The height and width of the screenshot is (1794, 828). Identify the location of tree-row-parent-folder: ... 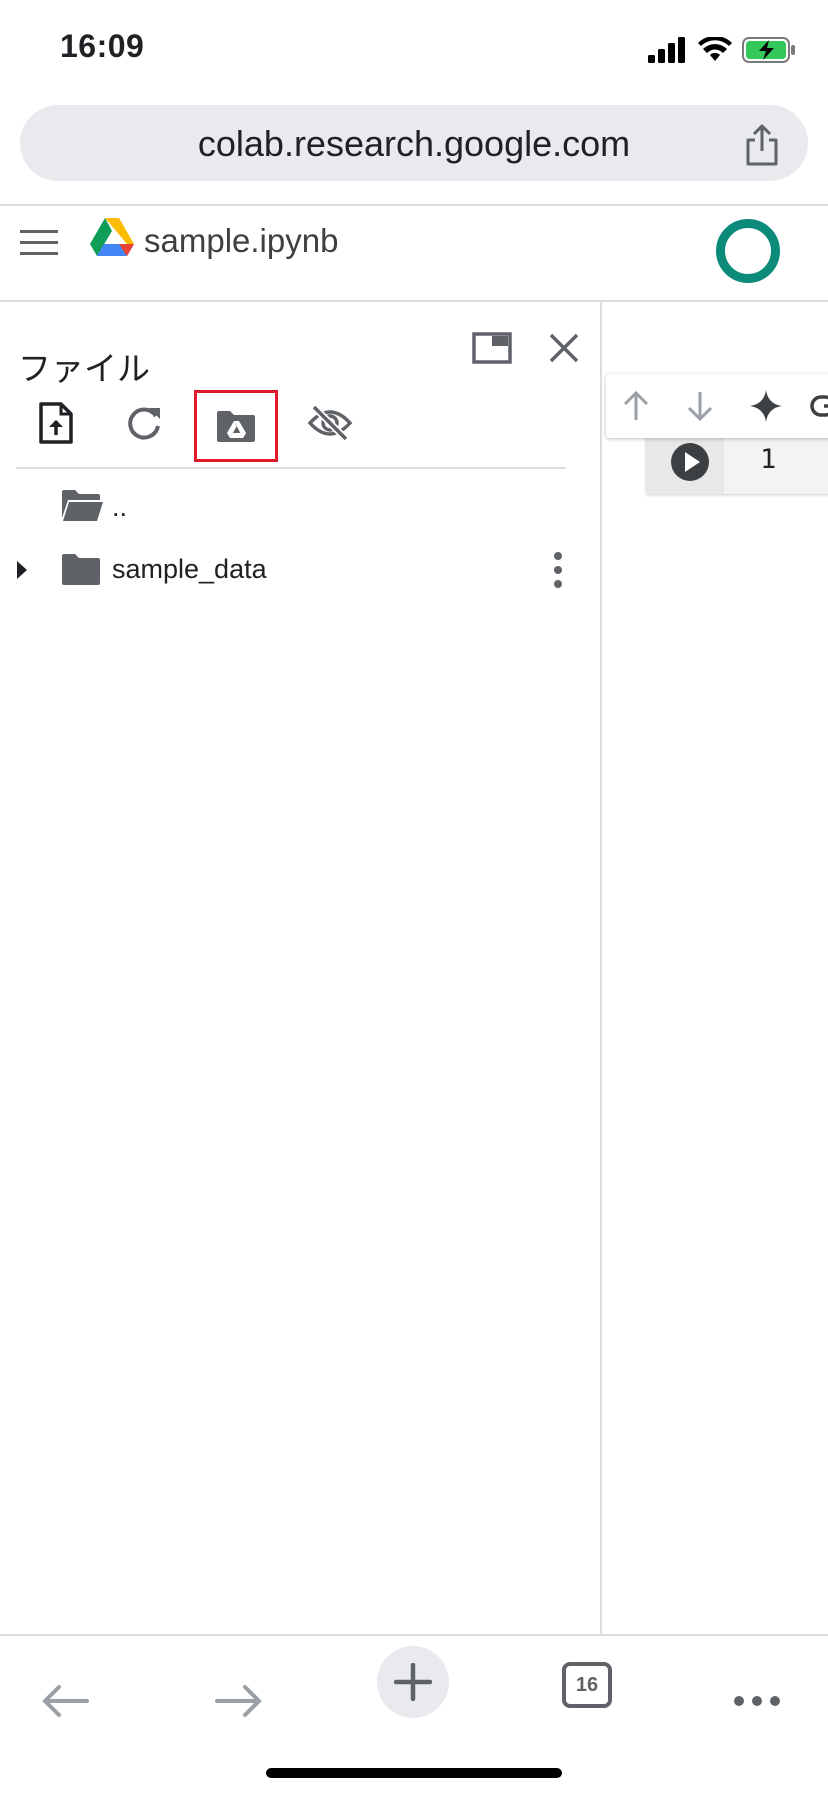
(290, 510).